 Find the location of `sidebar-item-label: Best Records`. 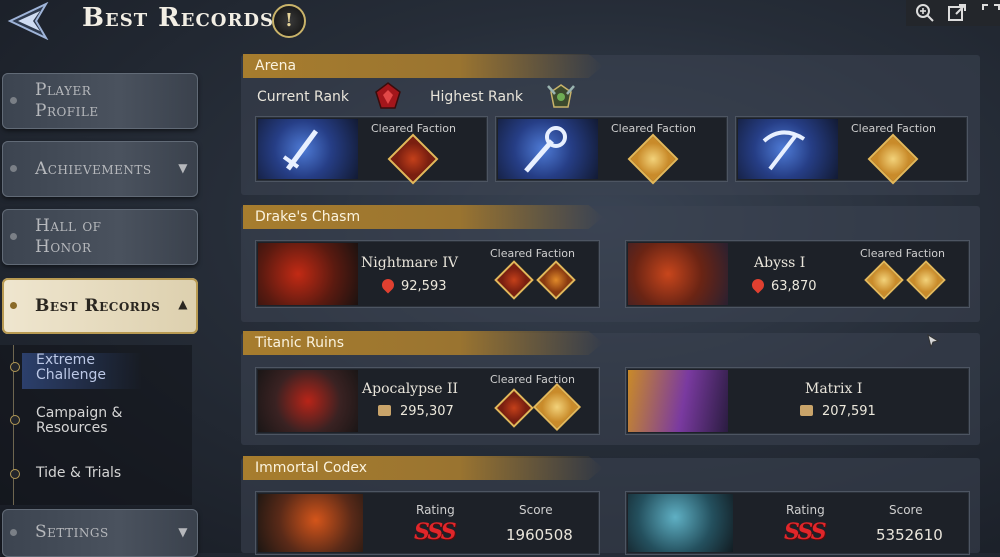

sidebar-item-label: Best Records is located at coordinates (98, 306).